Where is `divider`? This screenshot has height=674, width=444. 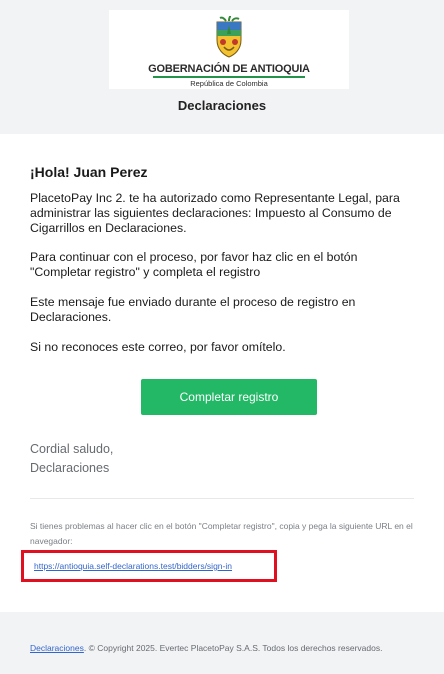
divider is located at coordinates (222, 498).